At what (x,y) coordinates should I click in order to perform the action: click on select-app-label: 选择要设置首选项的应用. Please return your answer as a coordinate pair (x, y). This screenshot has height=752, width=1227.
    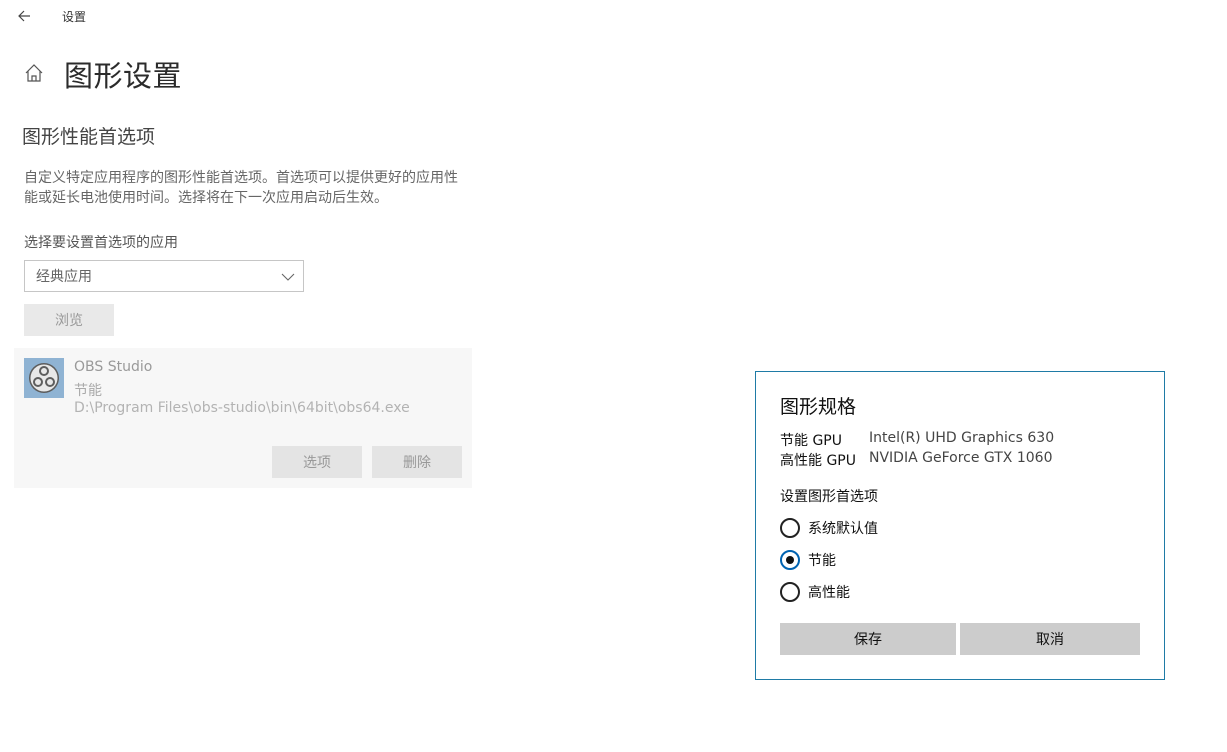
    Looking at the image, I should click on (101, 243).